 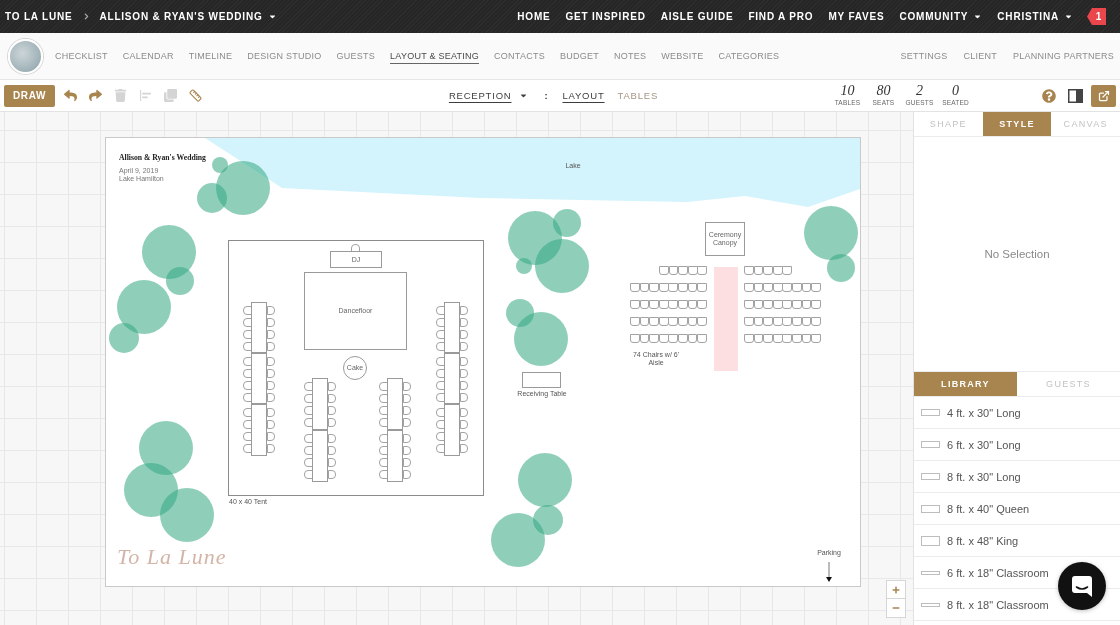 What do you see at coordinates (188, 16) in the screenshot?
I see `event-dropdown: ALLISON & RYAN'S WEDDING` at bounding box center [188, 16].